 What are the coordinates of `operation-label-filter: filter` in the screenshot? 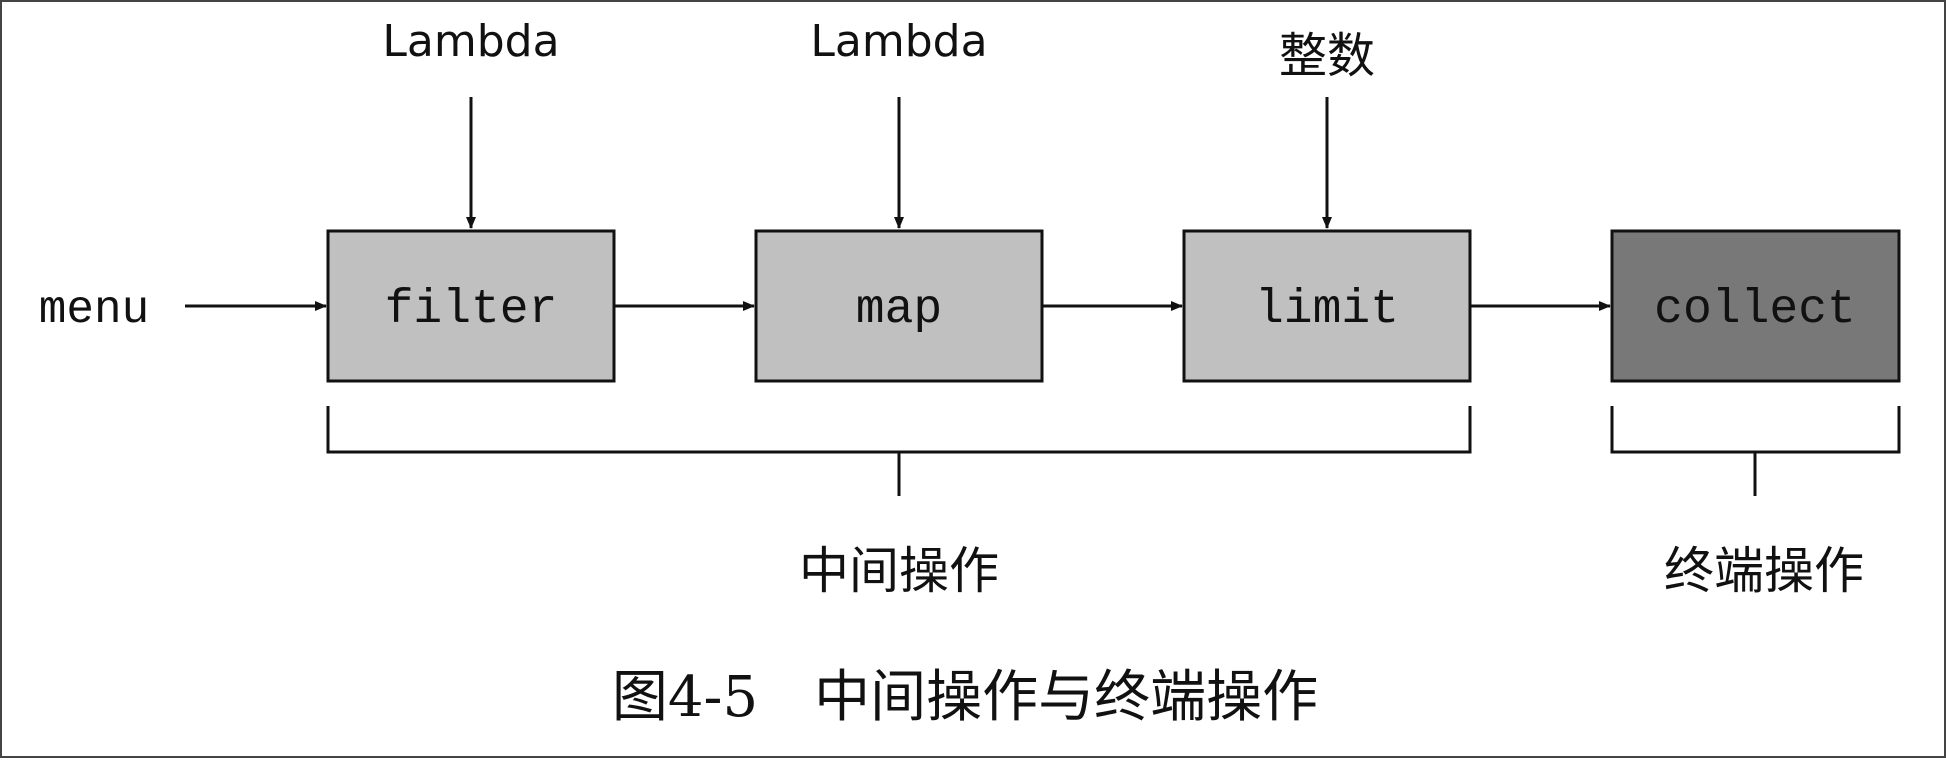 It's located at (471, 310).